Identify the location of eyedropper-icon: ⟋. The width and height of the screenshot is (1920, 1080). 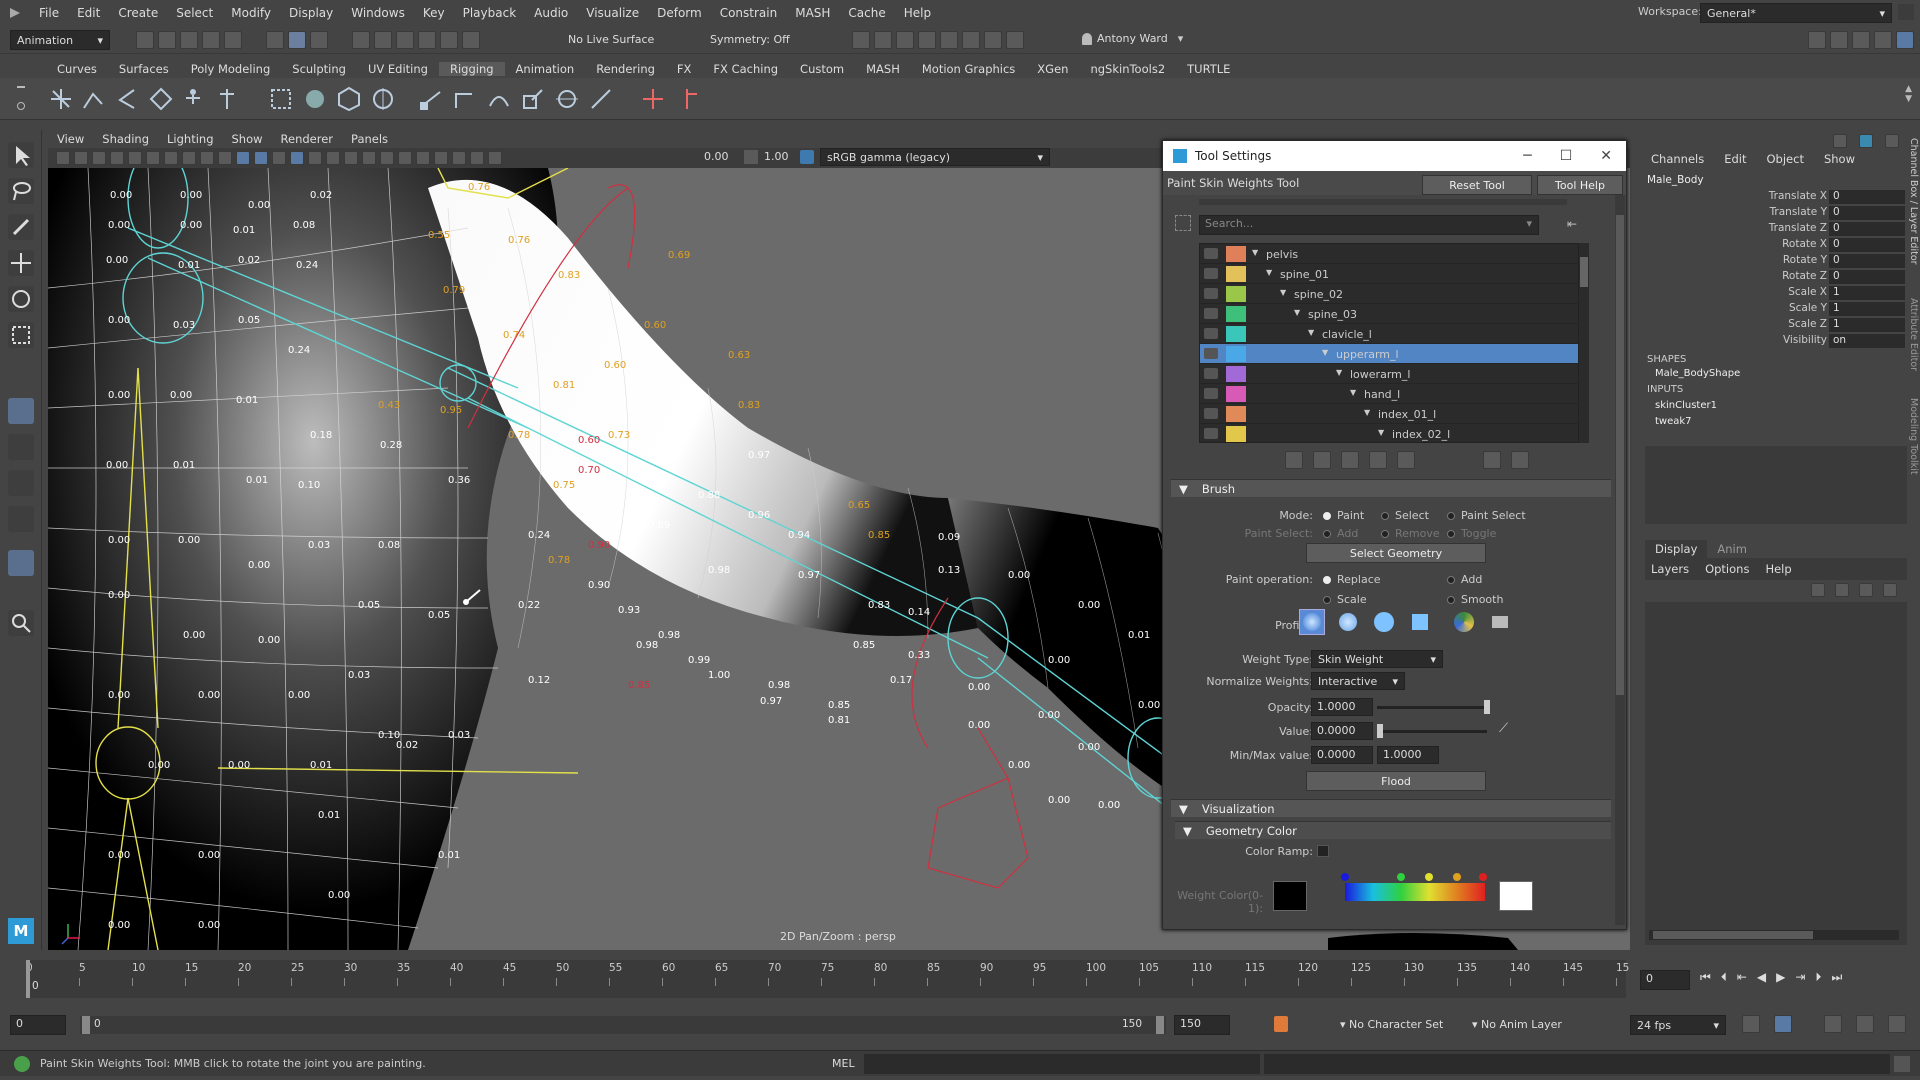
(1503, 728).